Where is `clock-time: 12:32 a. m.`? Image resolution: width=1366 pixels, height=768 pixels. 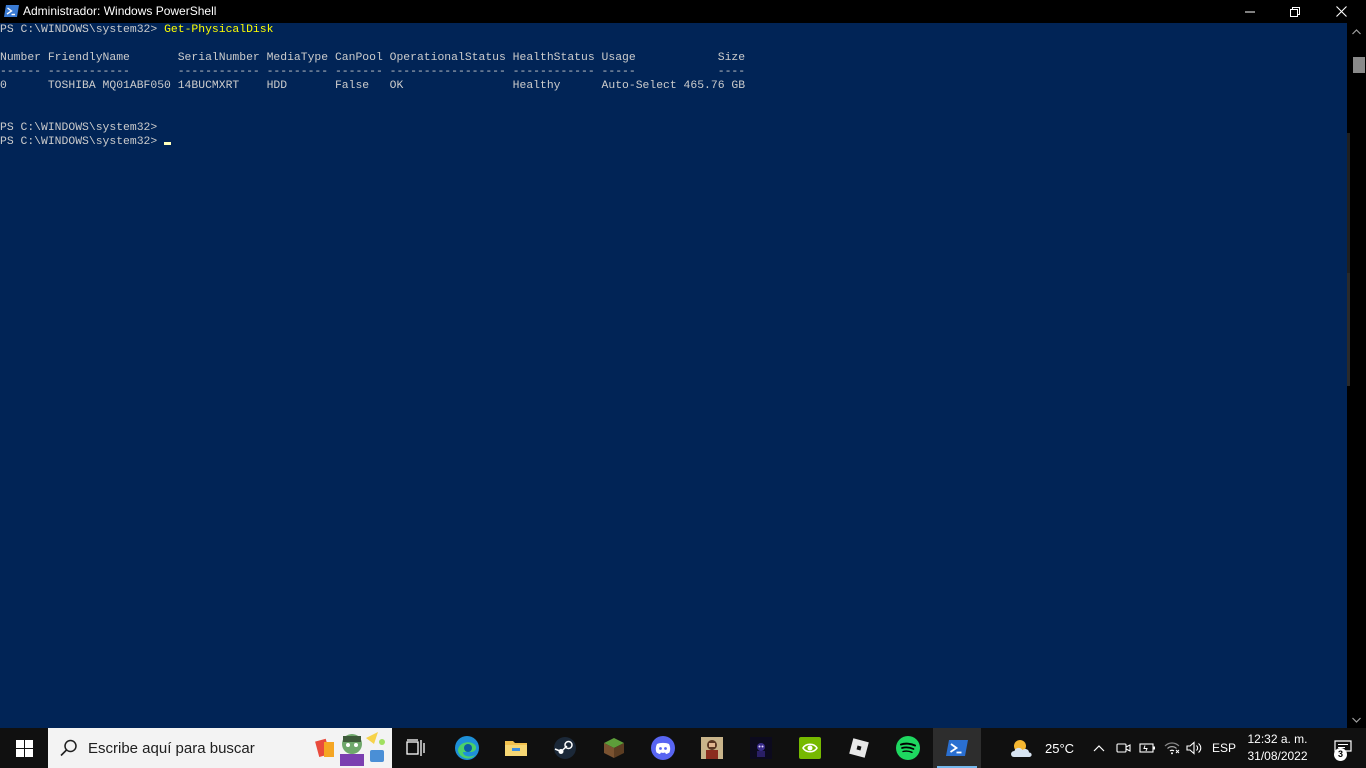
clock-time: 12:32 a. m. is located at coordinates (1277, 739).